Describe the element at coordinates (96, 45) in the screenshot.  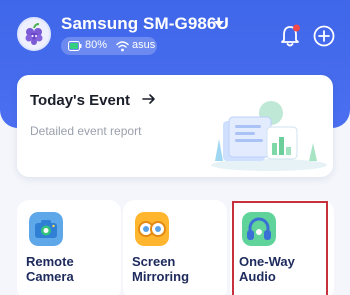
I see `battery-level: 80%` at that location.